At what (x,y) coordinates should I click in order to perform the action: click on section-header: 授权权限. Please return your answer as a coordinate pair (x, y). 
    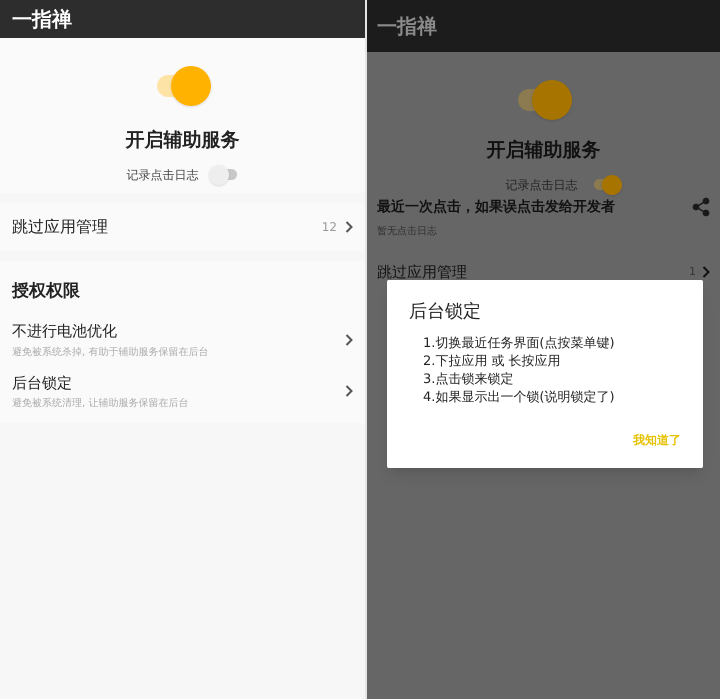
    Looking at the image, I should click on (46, 291).